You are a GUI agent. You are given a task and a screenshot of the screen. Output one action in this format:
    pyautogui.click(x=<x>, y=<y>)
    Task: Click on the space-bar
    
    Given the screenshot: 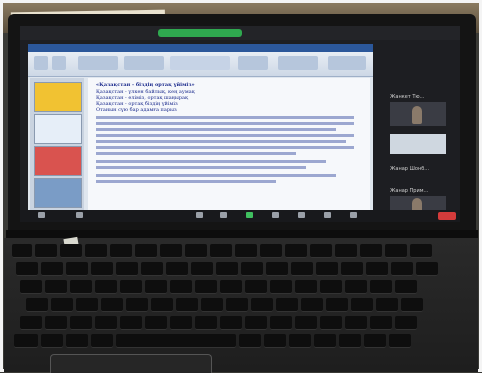 What is the action you would take?
    pyautogui.click(x=176, y=341)
    